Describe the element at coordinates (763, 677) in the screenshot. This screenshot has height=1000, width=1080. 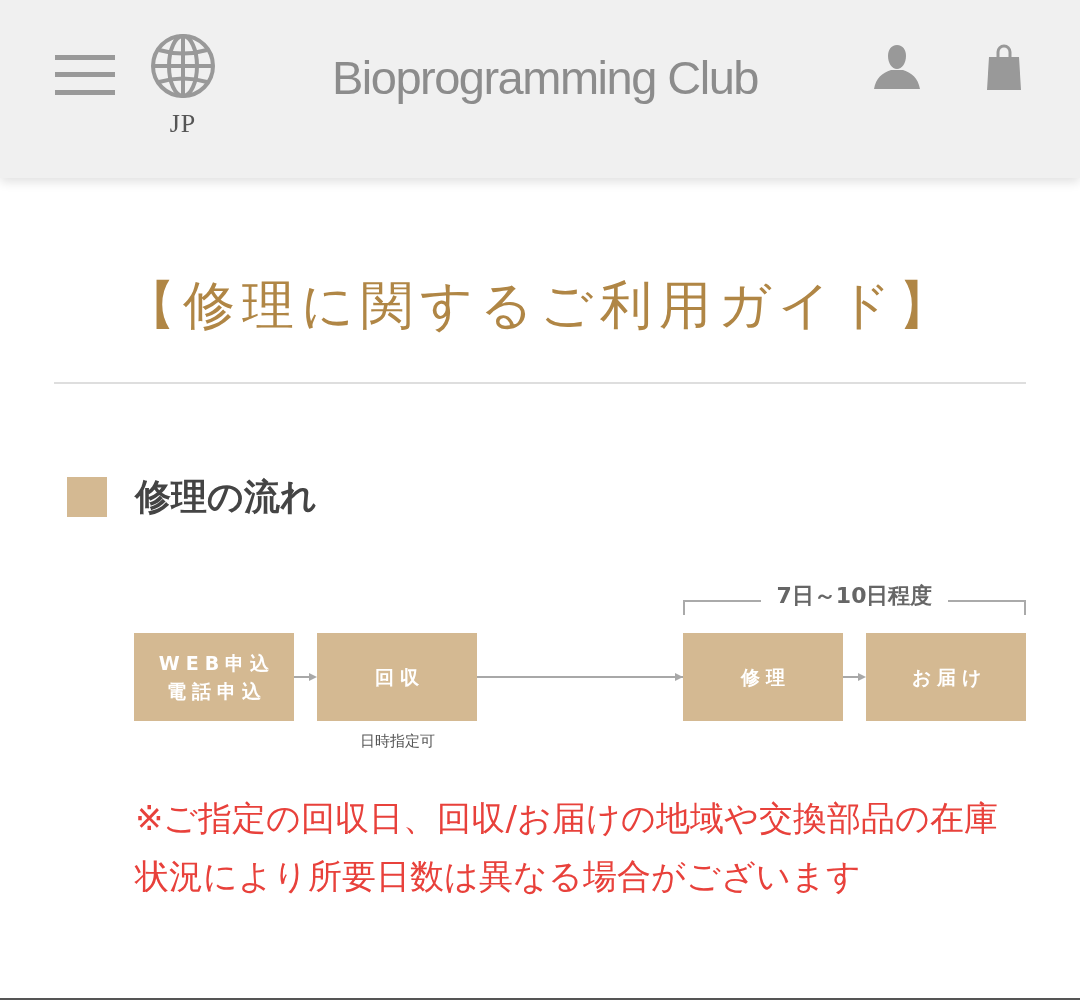
I see `flow-step-box: 修理` at that location.